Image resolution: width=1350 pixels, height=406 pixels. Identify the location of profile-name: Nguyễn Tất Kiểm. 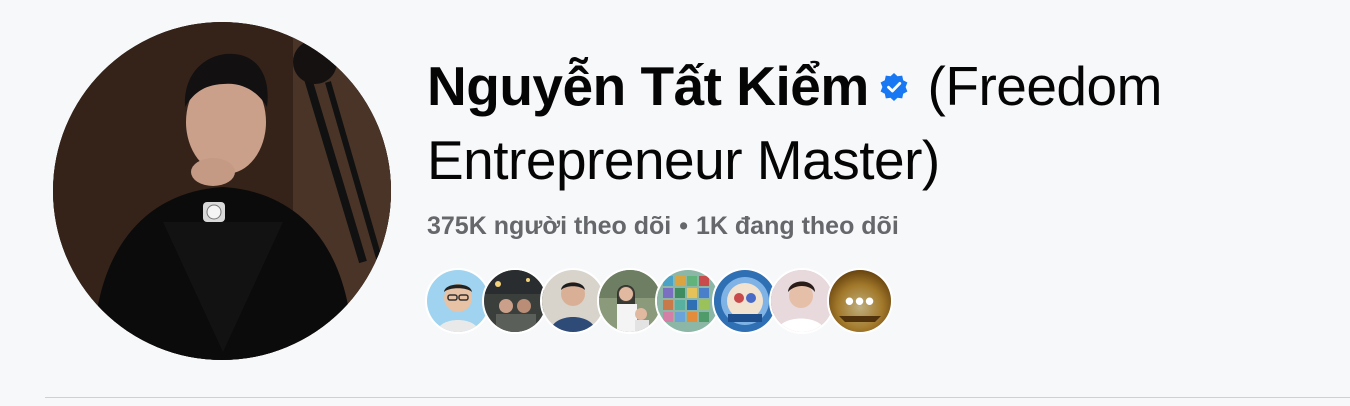
(648, 86).